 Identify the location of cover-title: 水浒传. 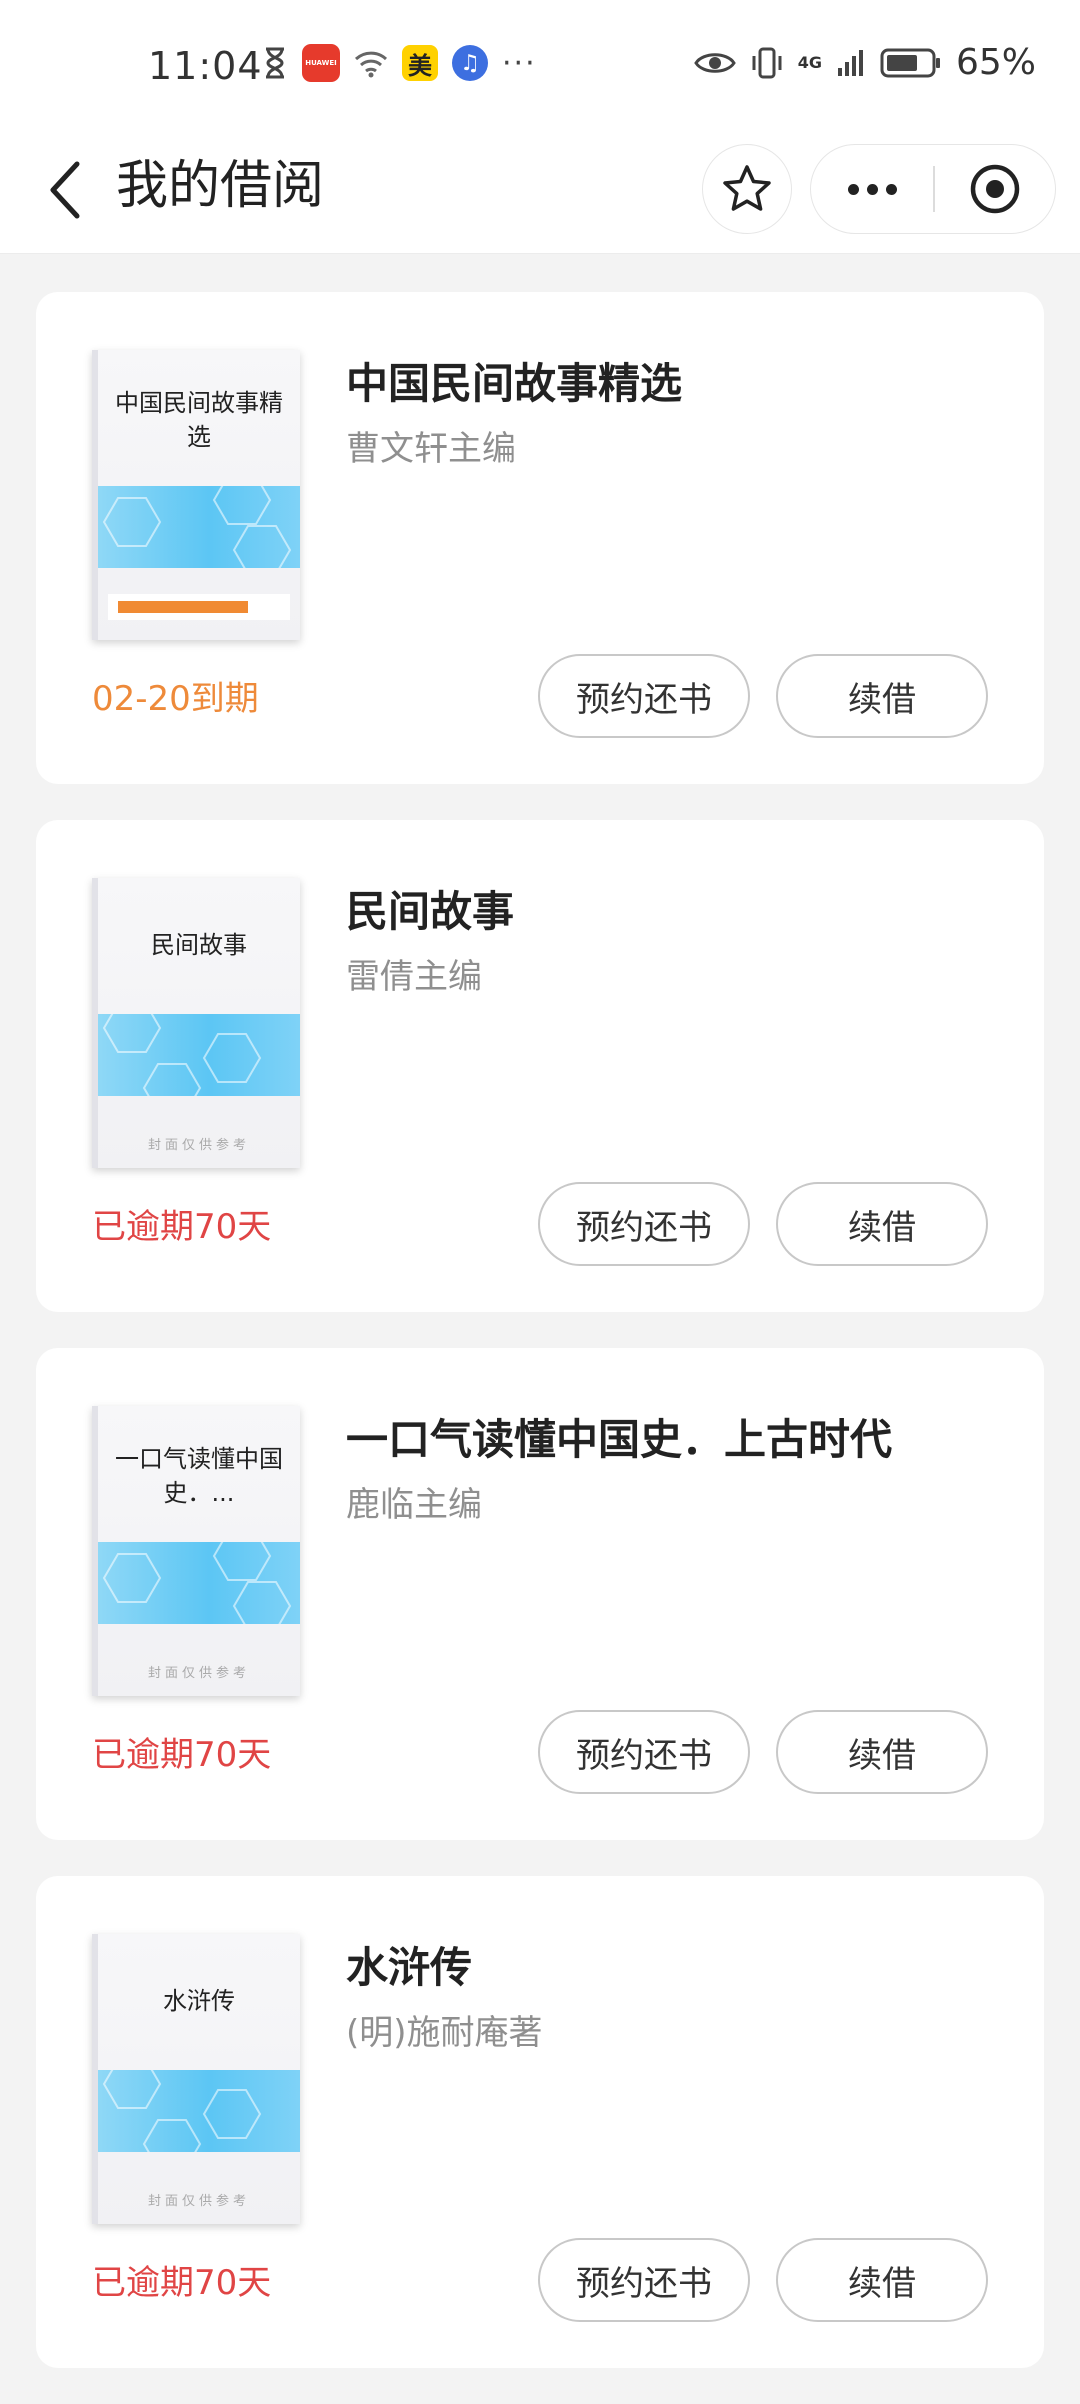
(199, 2001).